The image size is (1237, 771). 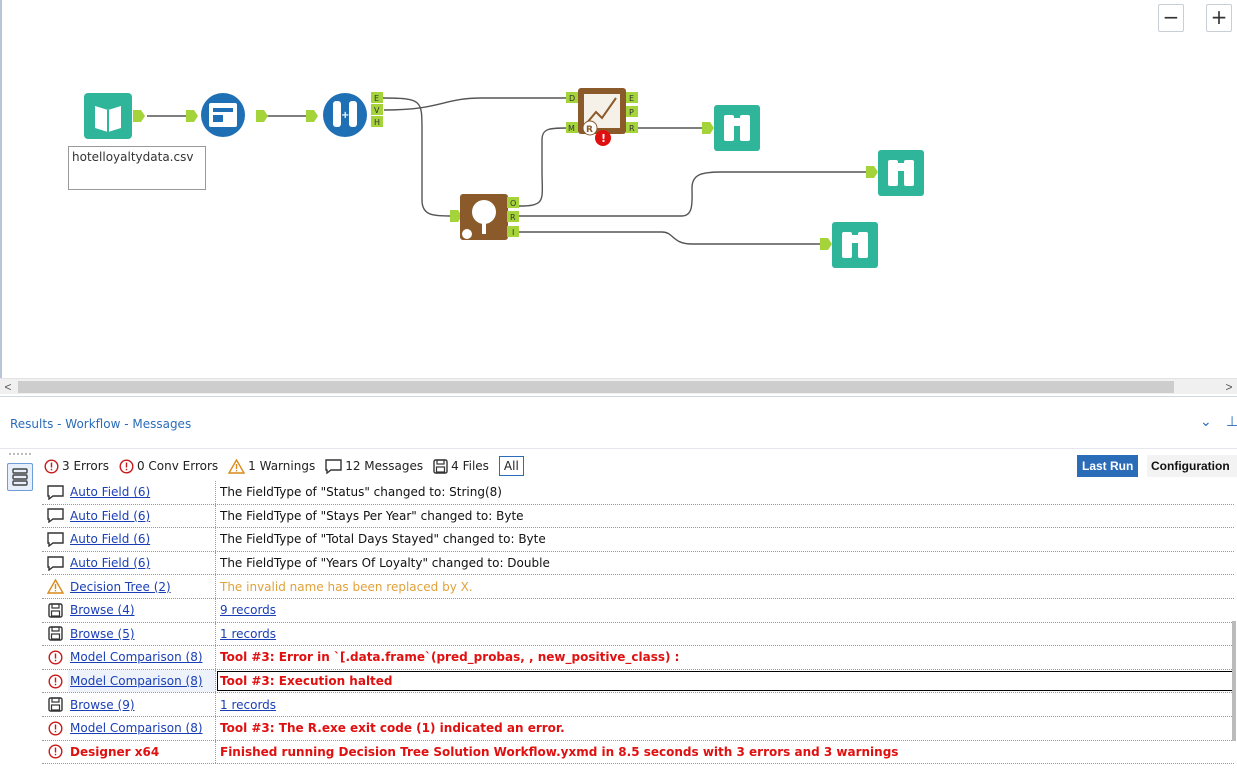 I want to click on filter-files: 4 Files, so click(x=461, y=466).